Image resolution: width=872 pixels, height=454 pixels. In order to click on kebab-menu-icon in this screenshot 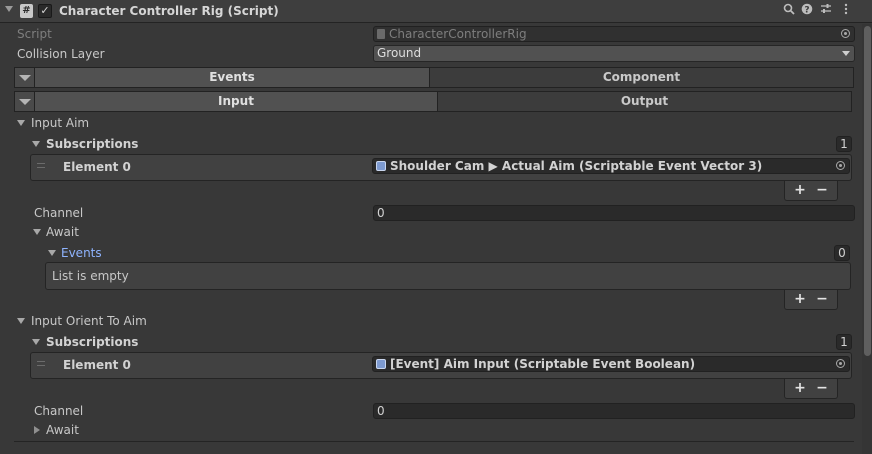, I will do `click(846, 11)`.